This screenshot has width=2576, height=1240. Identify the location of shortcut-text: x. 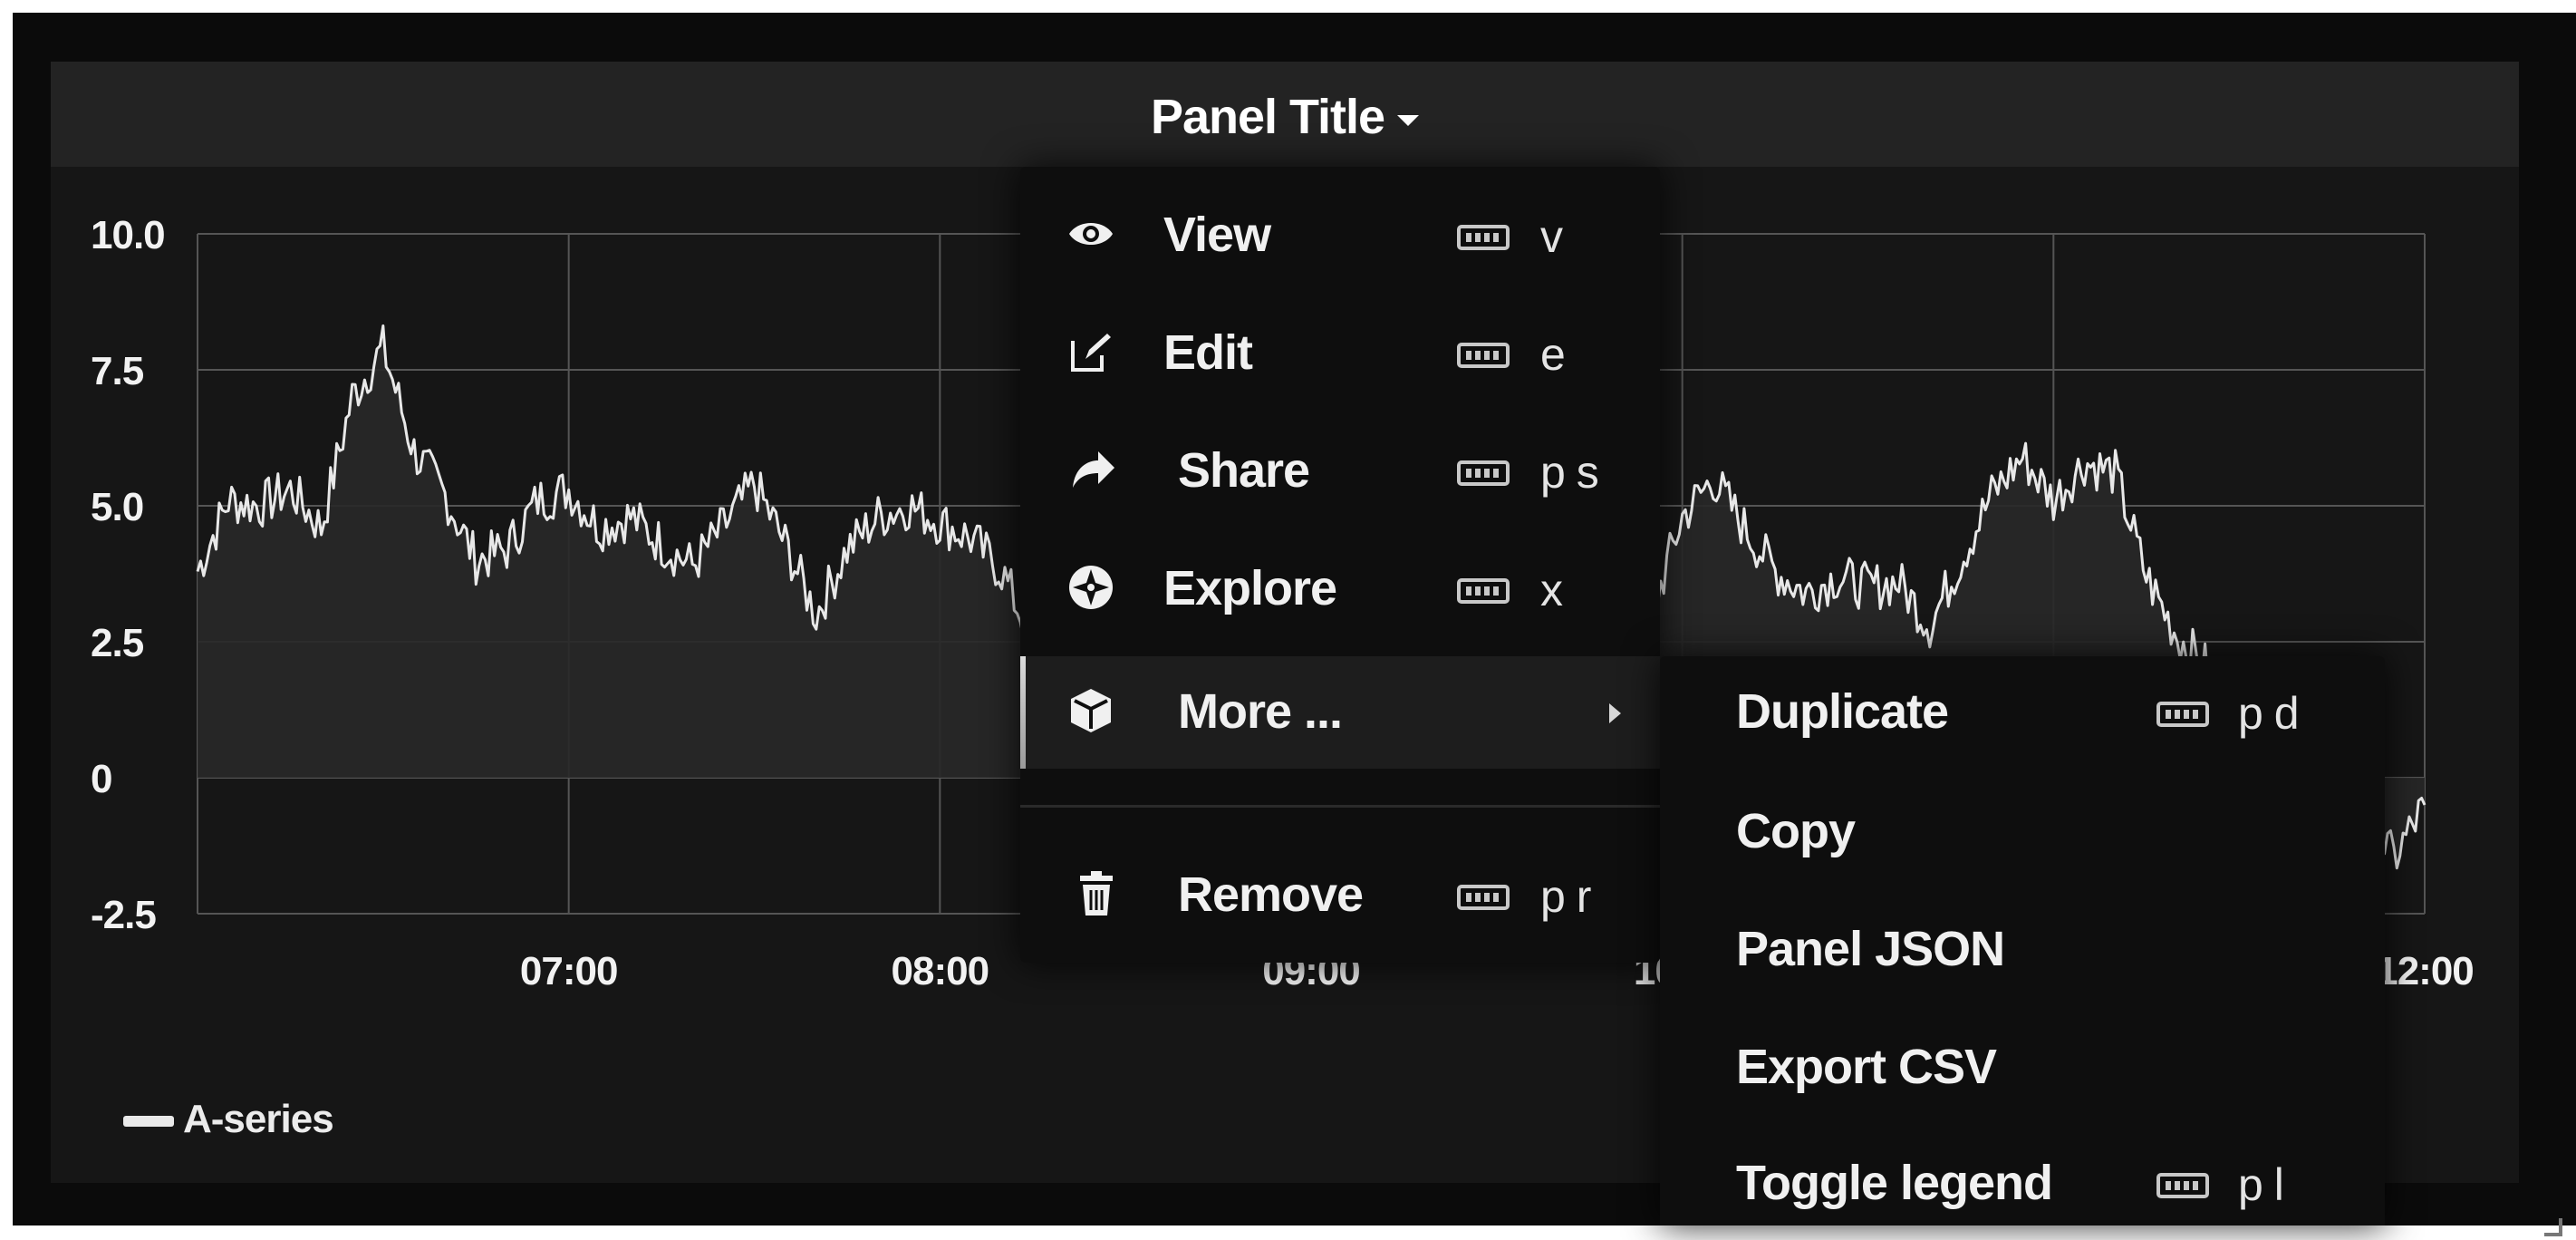
(1551, 590).